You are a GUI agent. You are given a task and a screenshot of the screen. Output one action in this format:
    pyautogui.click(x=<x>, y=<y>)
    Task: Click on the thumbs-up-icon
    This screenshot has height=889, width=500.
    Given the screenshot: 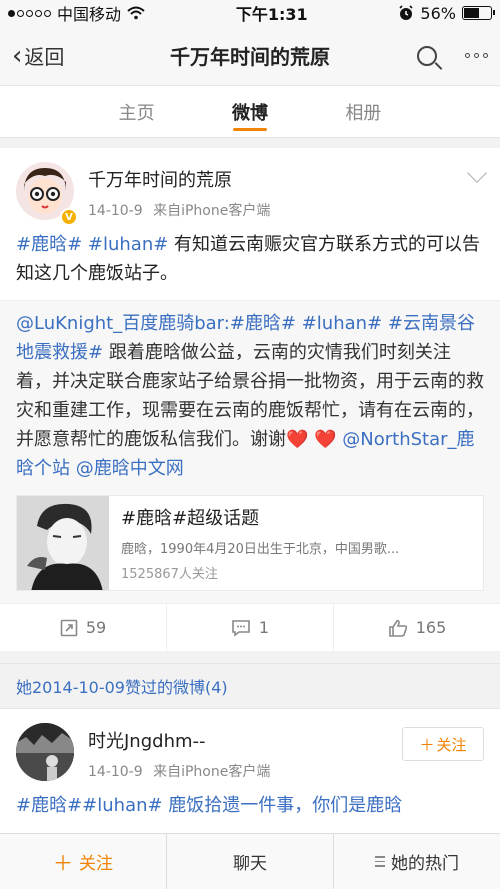 What is the action you would take?
    pyautogui.click(x=397, y=628)
    